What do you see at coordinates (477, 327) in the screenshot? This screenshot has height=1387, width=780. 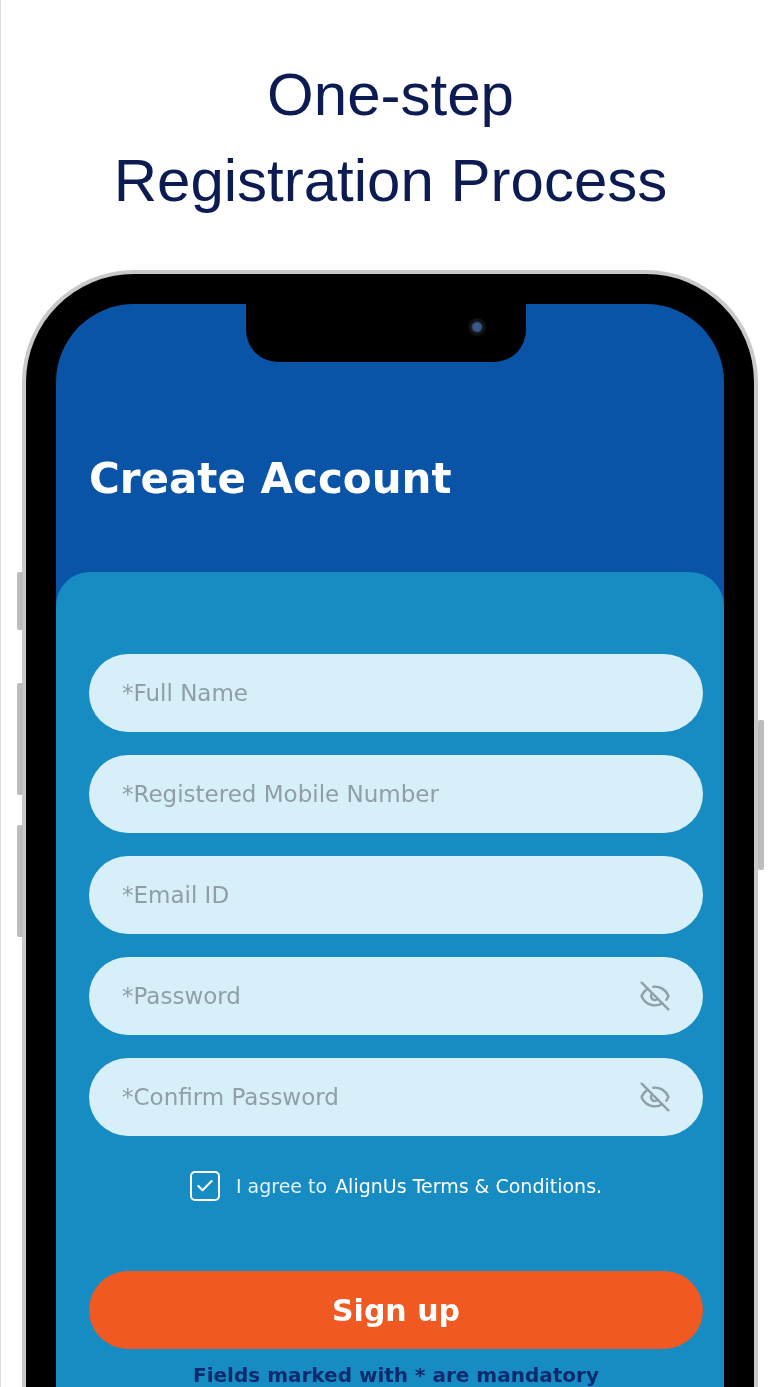 I see `camera-icon` at bounding box center [477, 327].